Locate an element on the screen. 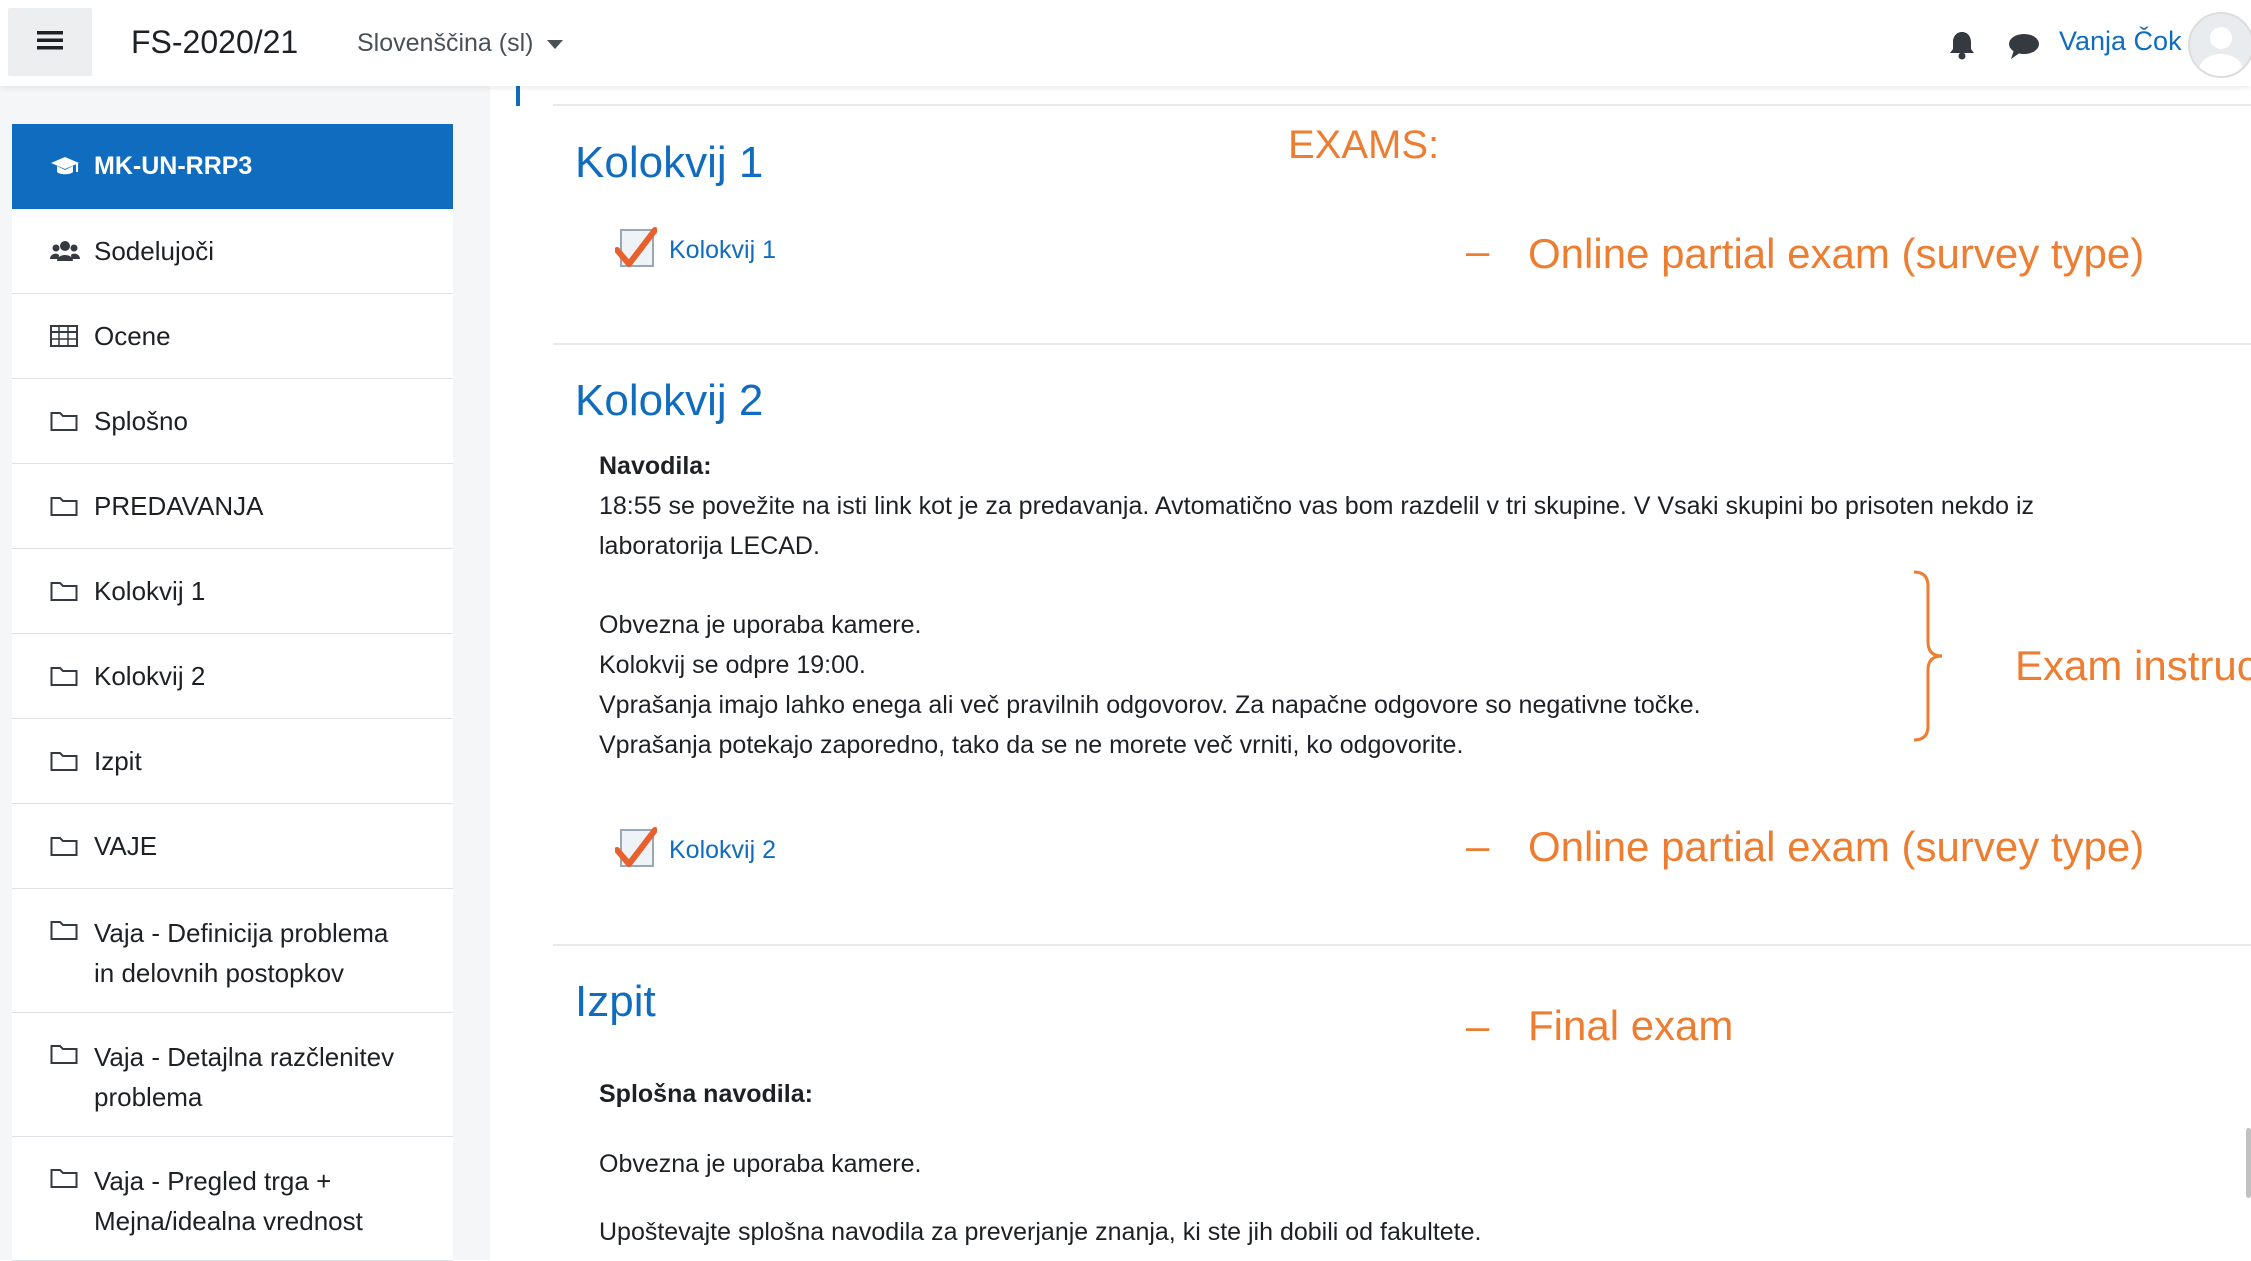 The image size is (2251, 1261). menu-toggle-button is located at coordinates (50, 42).